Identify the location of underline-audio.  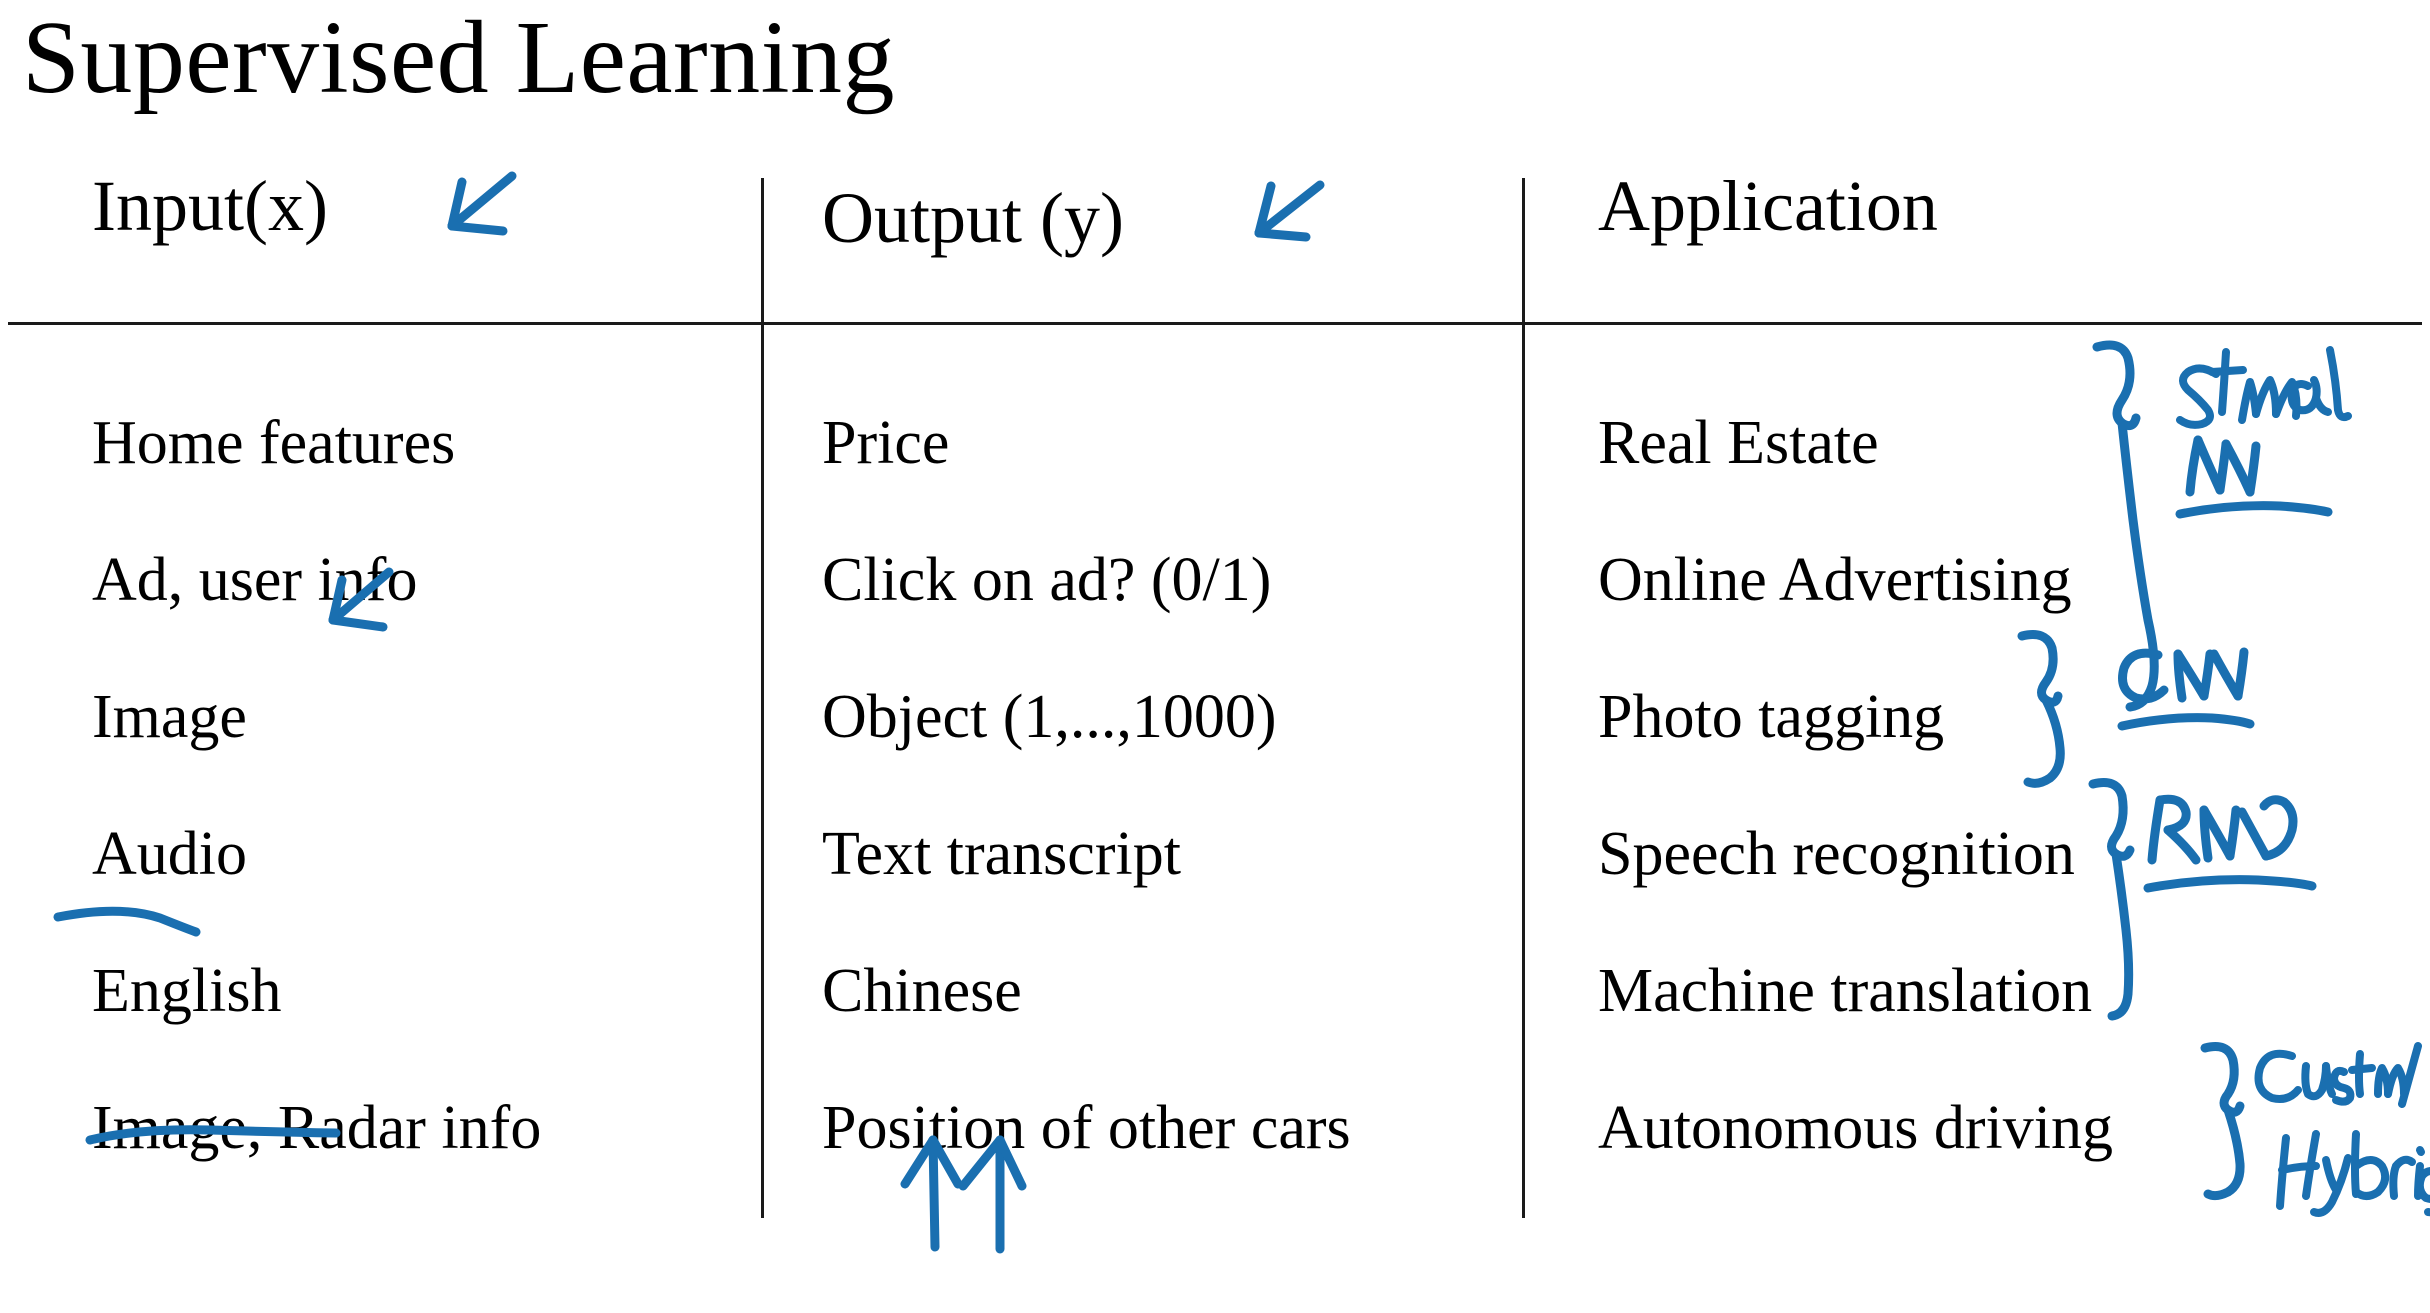
(127, 921).